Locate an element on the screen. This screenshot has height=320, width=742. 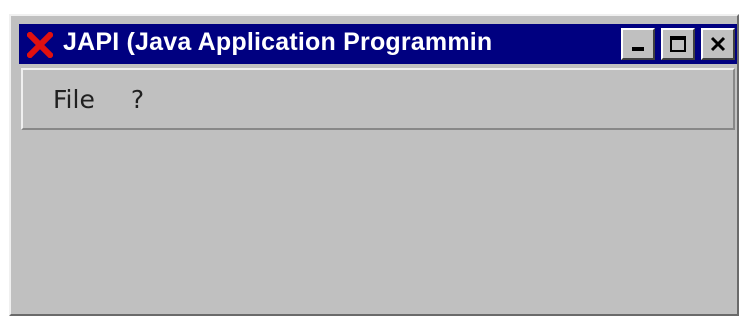
window-title: JAPI (Java Application Programmin is located at coordinates (278, 42).